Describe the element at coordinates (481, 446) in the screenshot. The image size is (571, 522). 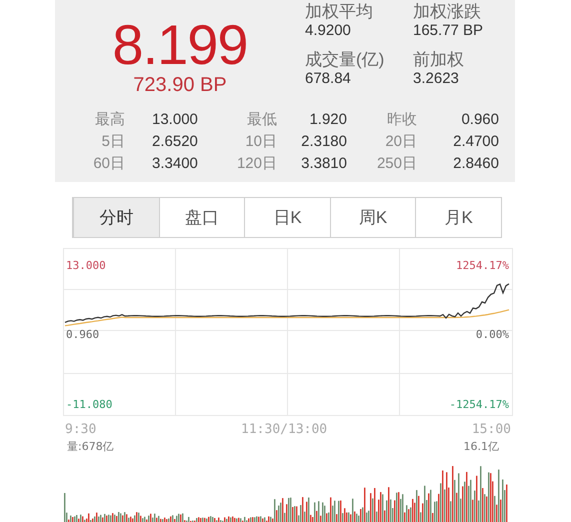
I see `volume-max-label: 16.1亿` at that location.